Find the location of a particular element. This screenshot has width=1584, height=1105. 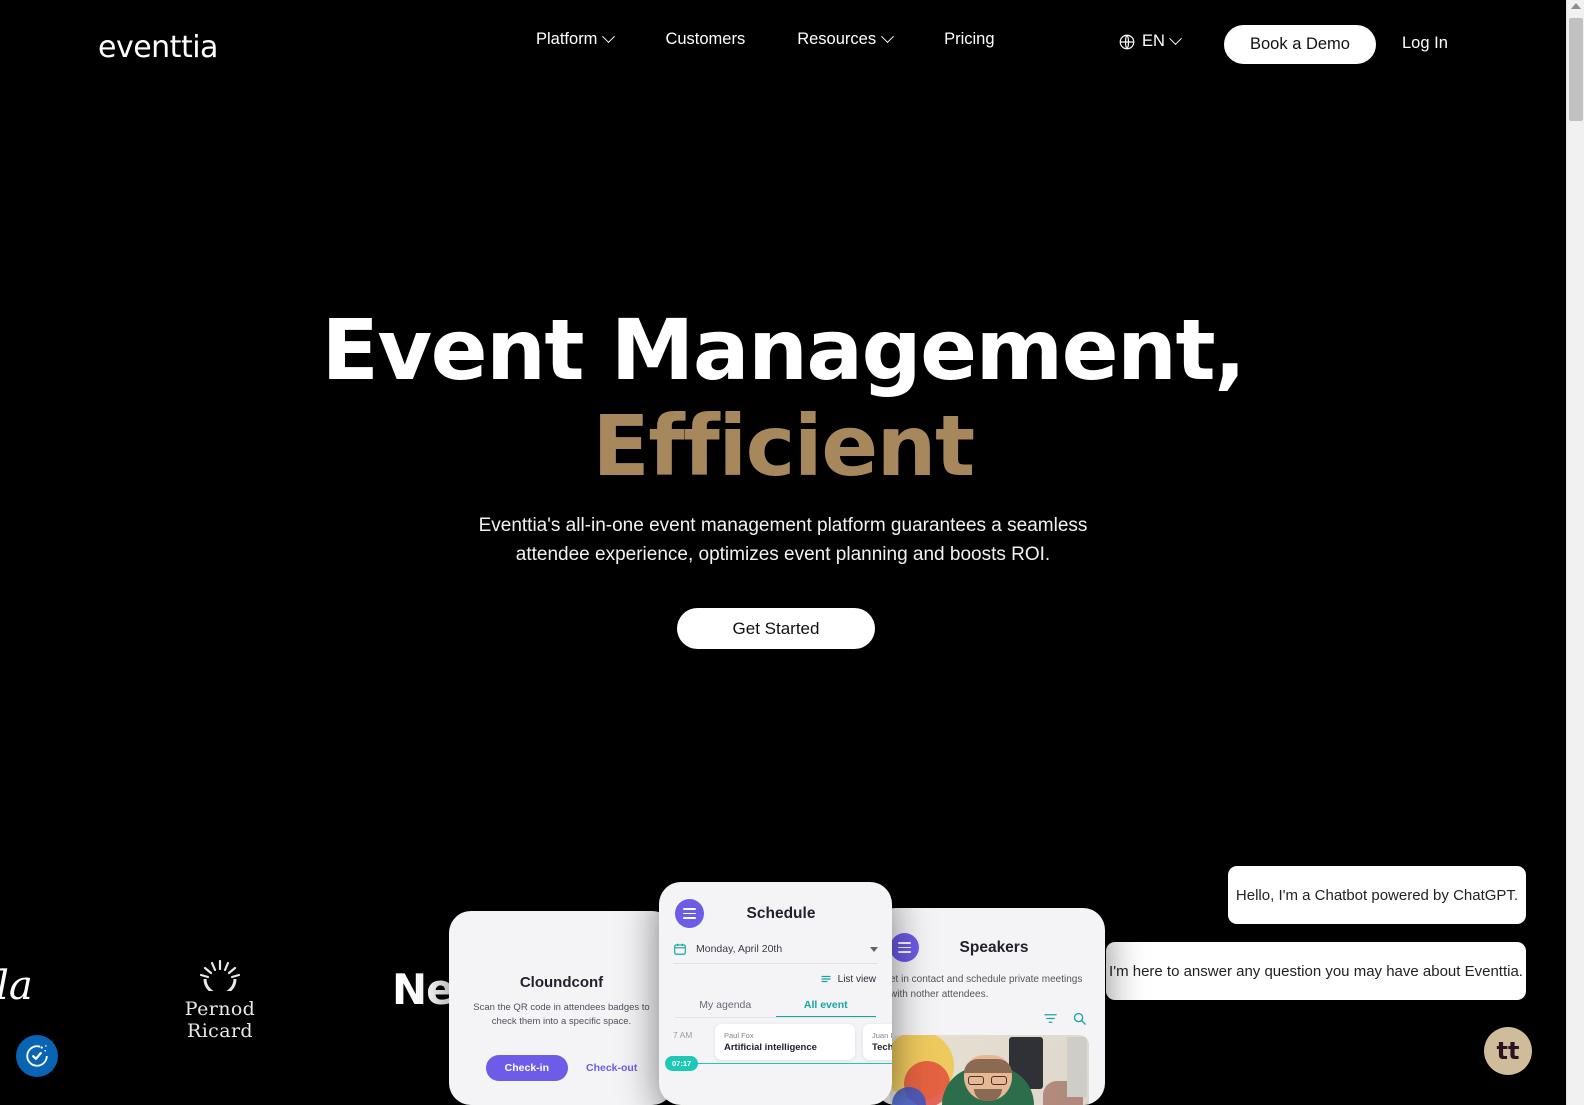

speakers-card-toolbar is located at coordinates (989, 1018).